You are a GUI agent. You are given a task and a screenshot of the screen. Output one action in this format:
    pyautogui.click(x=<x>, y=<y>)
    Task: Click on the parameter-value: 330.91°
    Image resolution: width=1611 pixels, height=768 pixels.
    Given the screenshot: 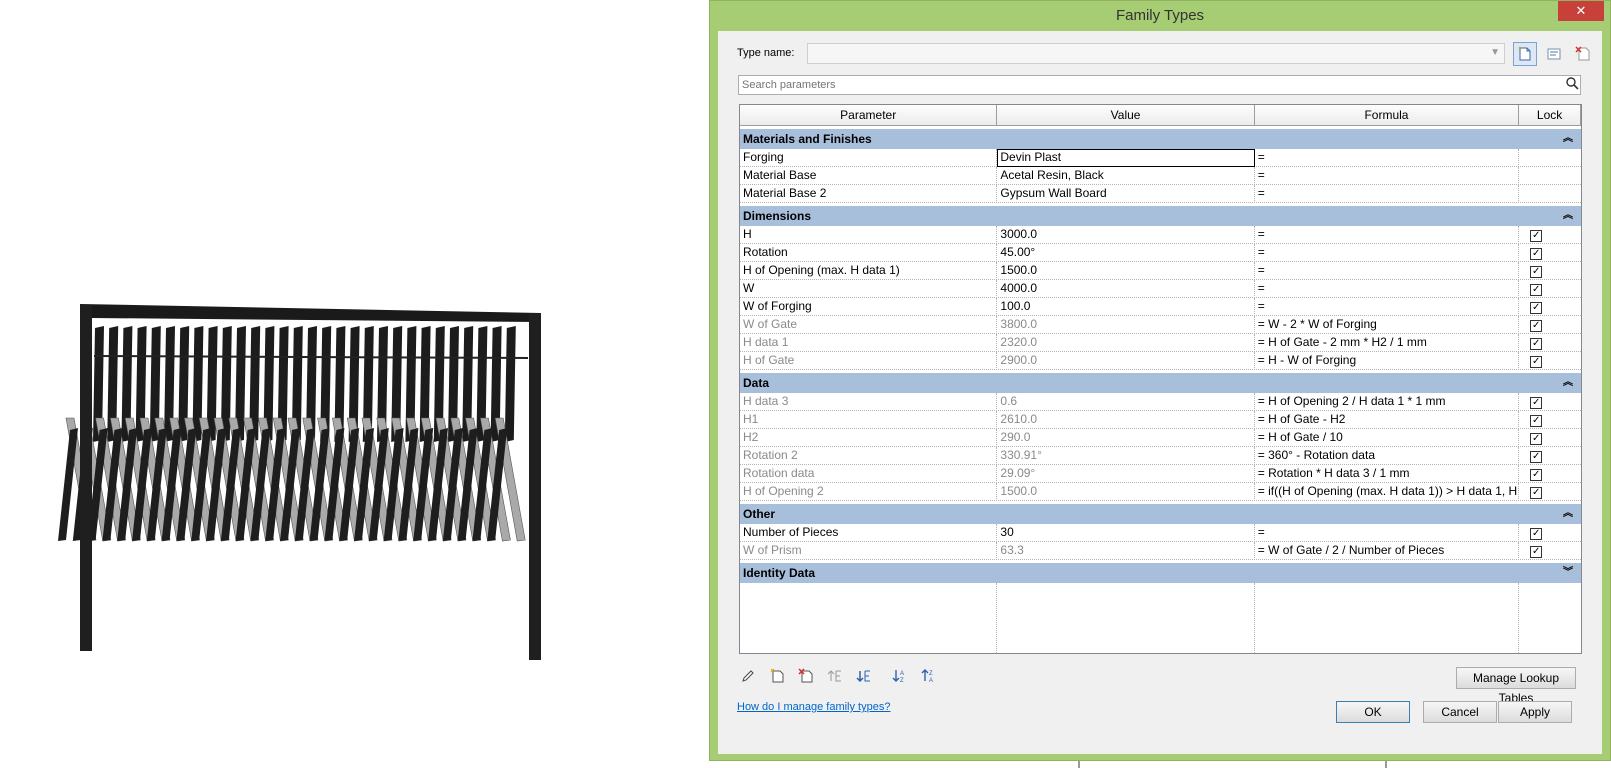 What is the action you would take?
    pyautogui.click(x=1126, y=456)
    